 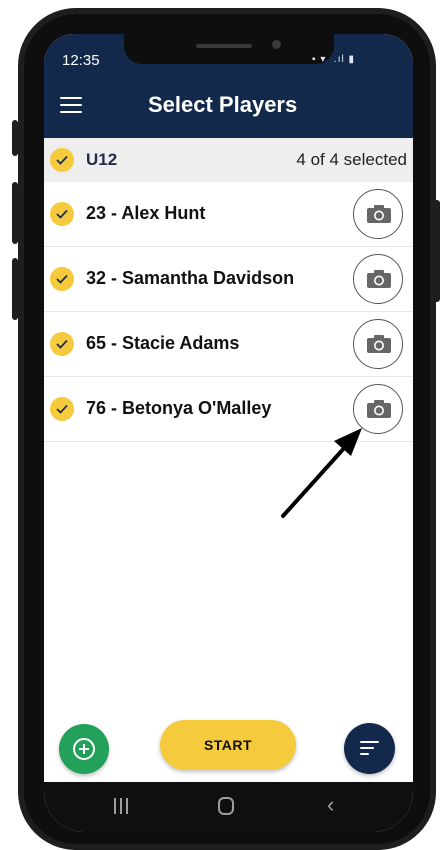 I want to click on sort-button, so click(x=369, y=748).